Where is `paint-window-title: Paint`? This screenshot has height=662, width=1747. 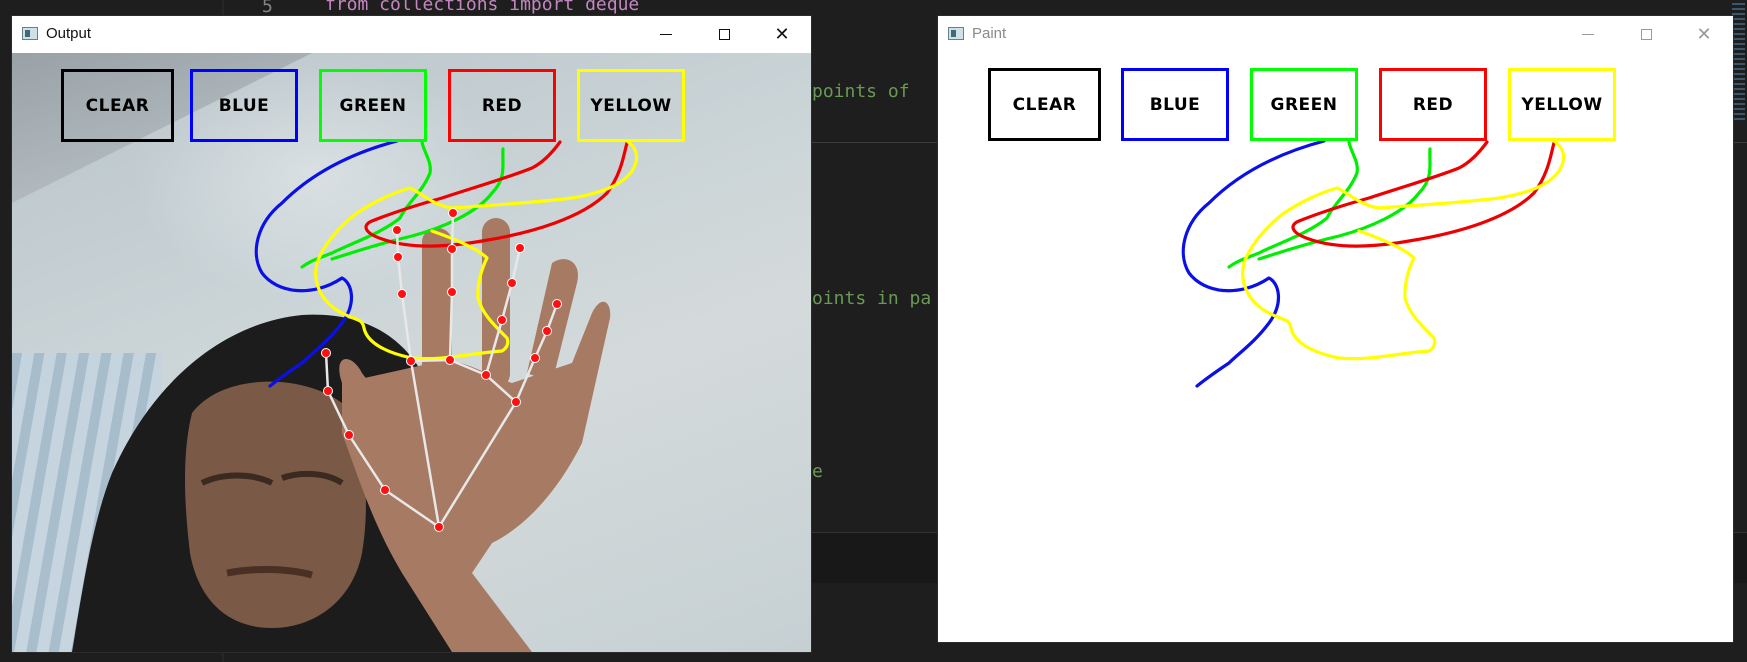
paint-window-title: Paint is located at coordinates (989, 33).